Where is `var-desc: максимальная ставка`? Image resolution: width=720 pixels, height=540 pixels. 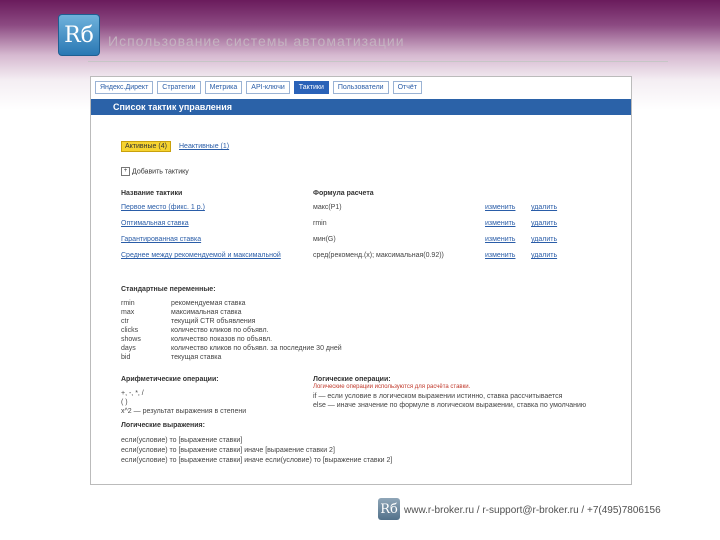 var-desc: максимальная ставка is located at coordinates (206, 312).